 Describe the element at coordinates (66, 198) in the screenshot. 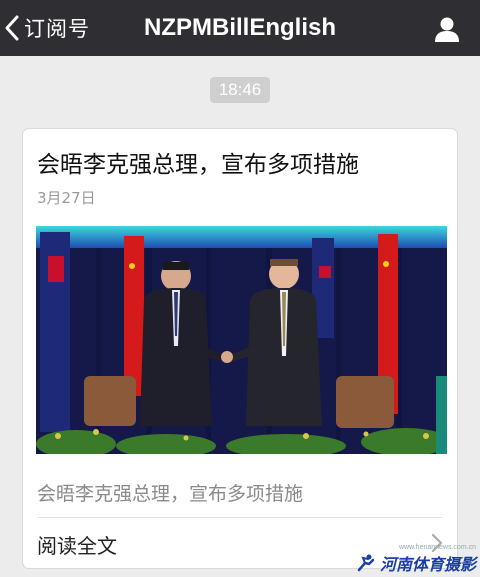

I see `article-date: 3月27日` at that location.